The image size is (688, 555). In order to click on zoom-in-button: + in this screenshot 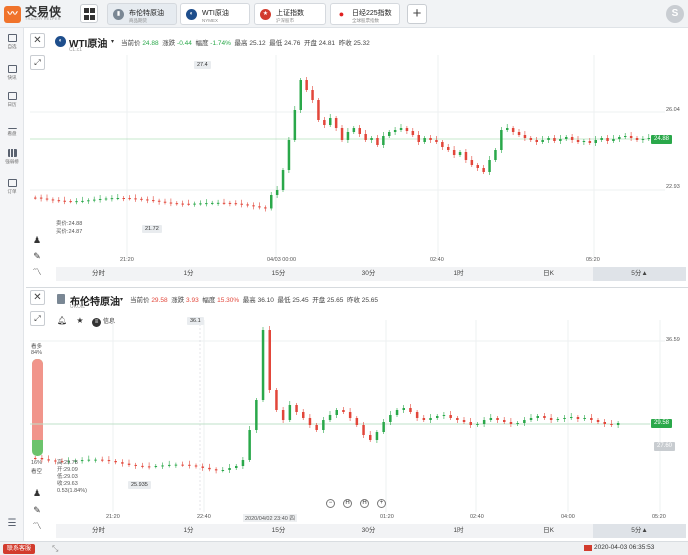, I will do `click(381, 503)`.